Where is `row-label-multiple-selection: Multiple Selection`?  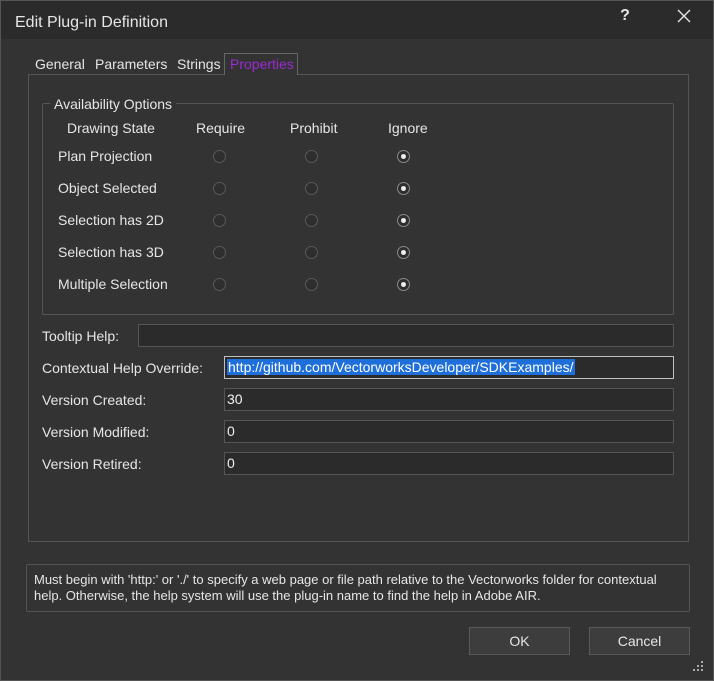
row-label-multiple-selection: Multiple Selection is located at coordinates (113, 284).